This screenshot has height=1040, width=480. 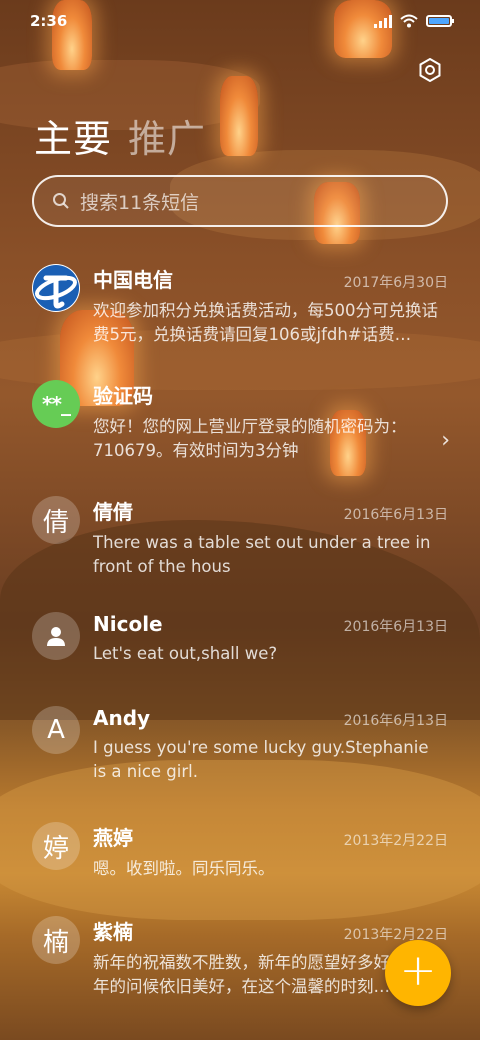 What do you see at coordinates (383, 21) in the screenshot?
I see `signal-icon` at bounding box center [383, 21].